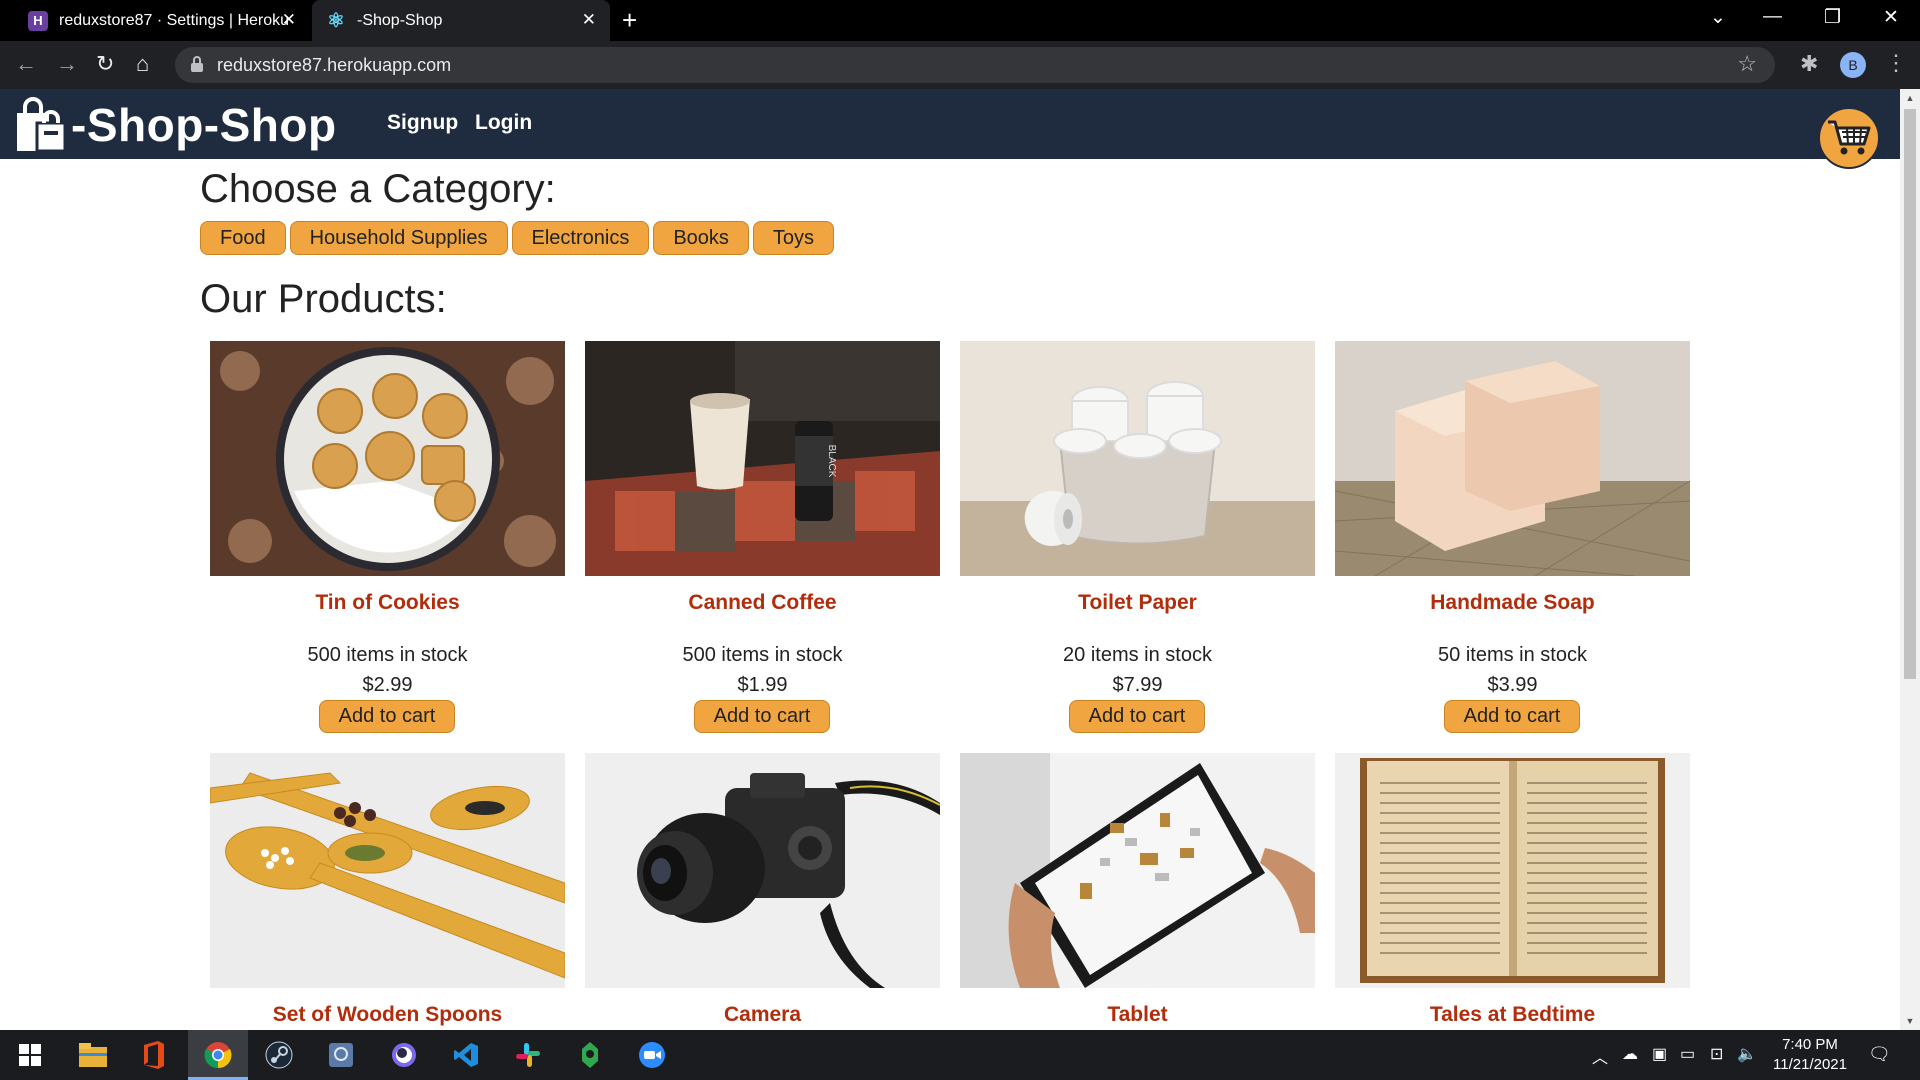  I want to click on heroku-icon: H, so click(38, 20).